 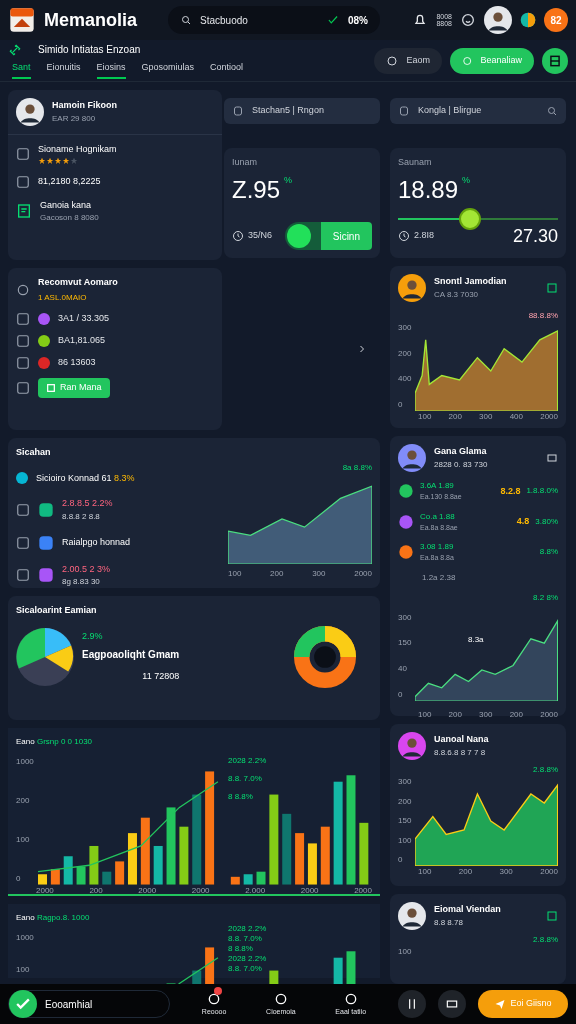 I want to click on label: 8.2 8%, so click(x=545, y=597).